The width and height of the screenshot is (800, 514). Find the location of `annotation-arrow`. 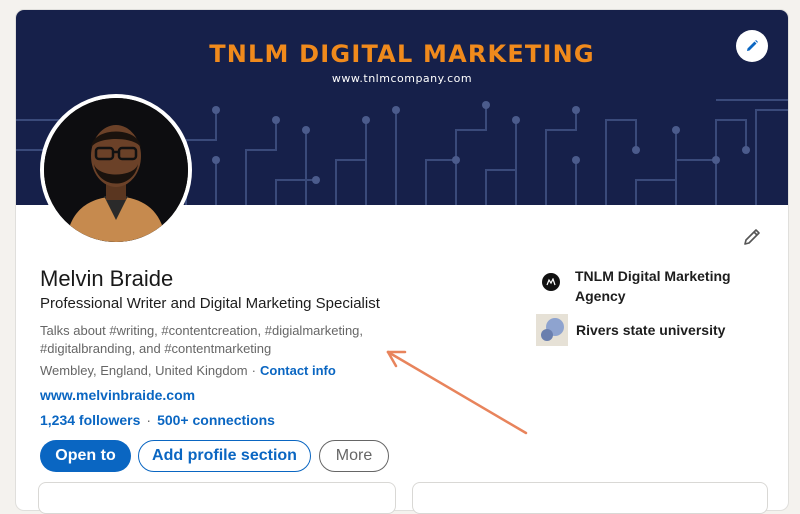

annotation-arrow is located at coordinates (457, 392).